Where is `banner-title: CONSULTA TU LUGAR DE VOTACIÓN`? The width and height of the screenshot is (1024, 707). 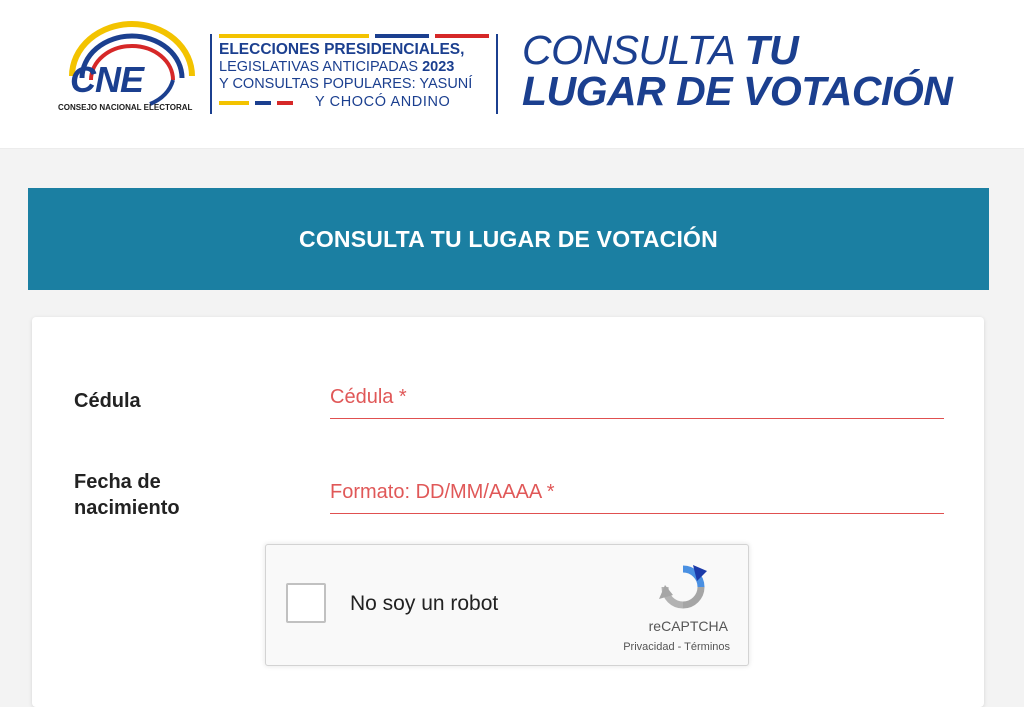
banner-title: CONSULTA TU LUGAR DE VOTACIÓN is located at coordinates (508, 238).